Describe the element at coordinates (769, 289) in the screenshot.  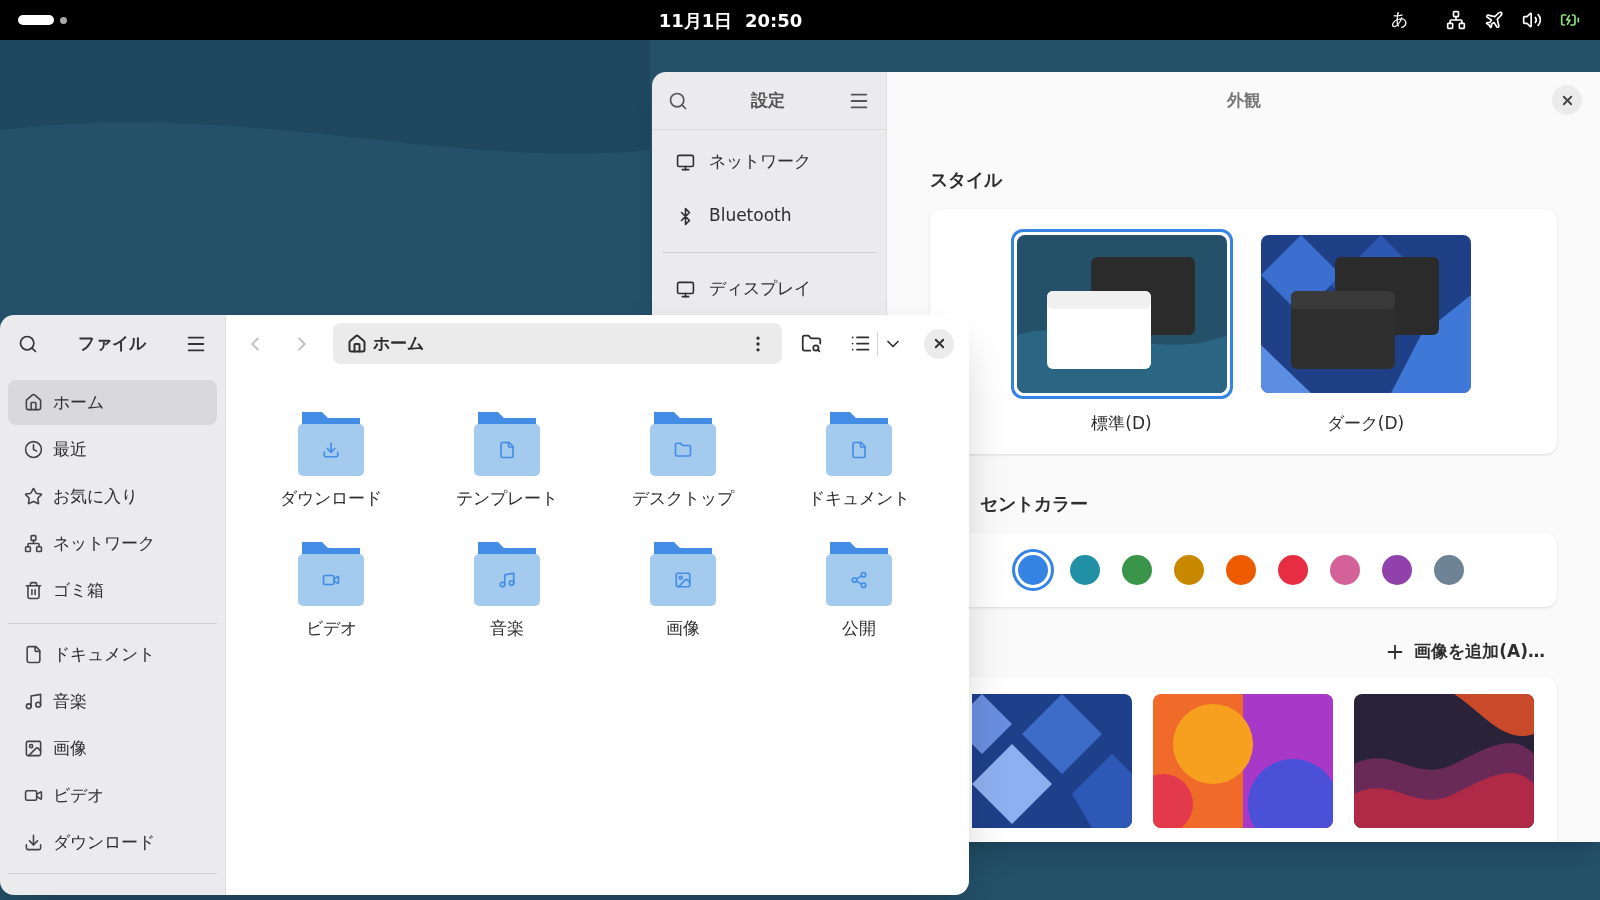
I see `sidebar-item: ディスプレイ` at that location.